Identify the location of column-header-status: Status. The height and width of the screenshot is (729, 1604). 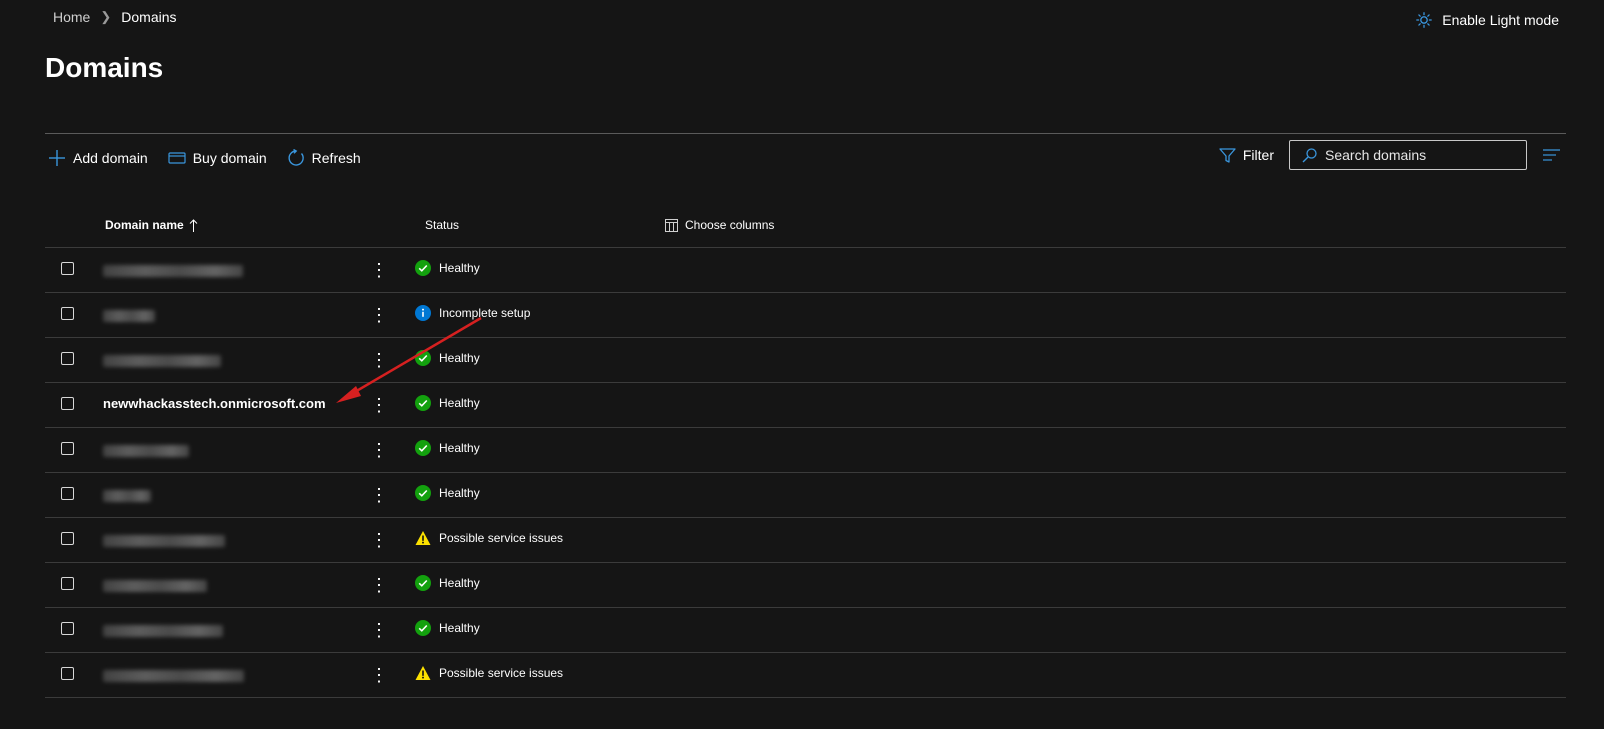
(442, 225).